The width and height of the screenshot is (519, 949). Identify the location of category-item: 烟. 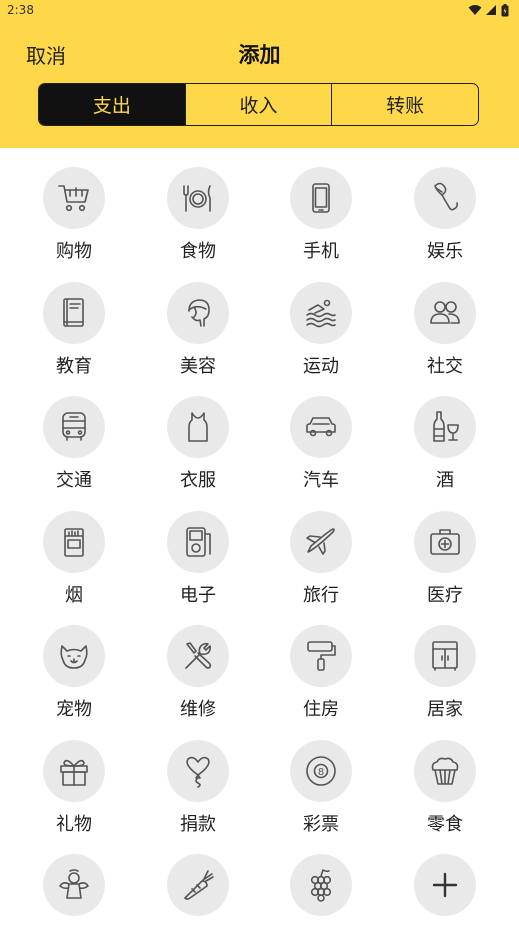
(74, 549).